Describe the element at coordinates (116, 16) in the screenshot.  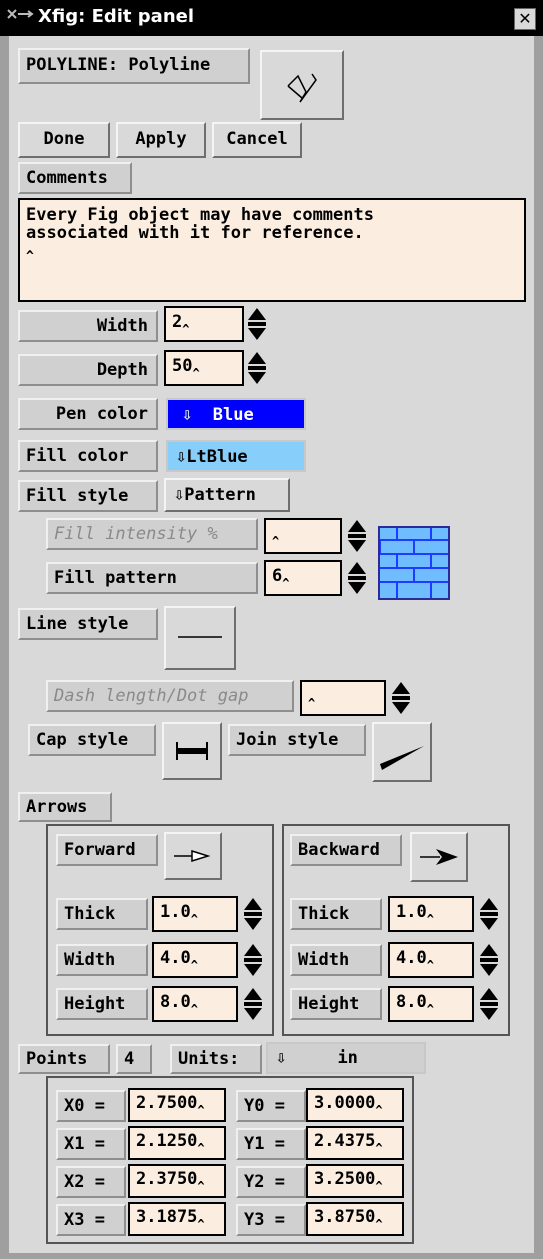
I see `window-title: Xfig: Edit panel` at that location.